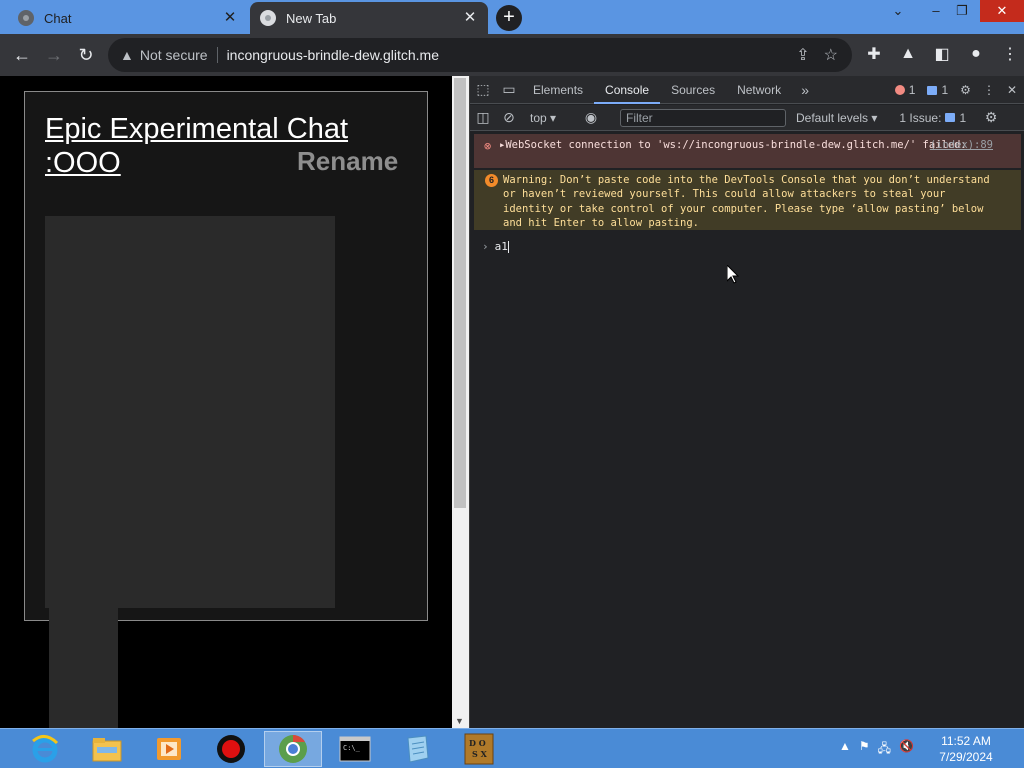 The width and height of the screenshot is (1024, 768). What do you see at coordinates (169, 749) in the screenshot?
I see `media-player-icon` at bounding box center [169, 749].